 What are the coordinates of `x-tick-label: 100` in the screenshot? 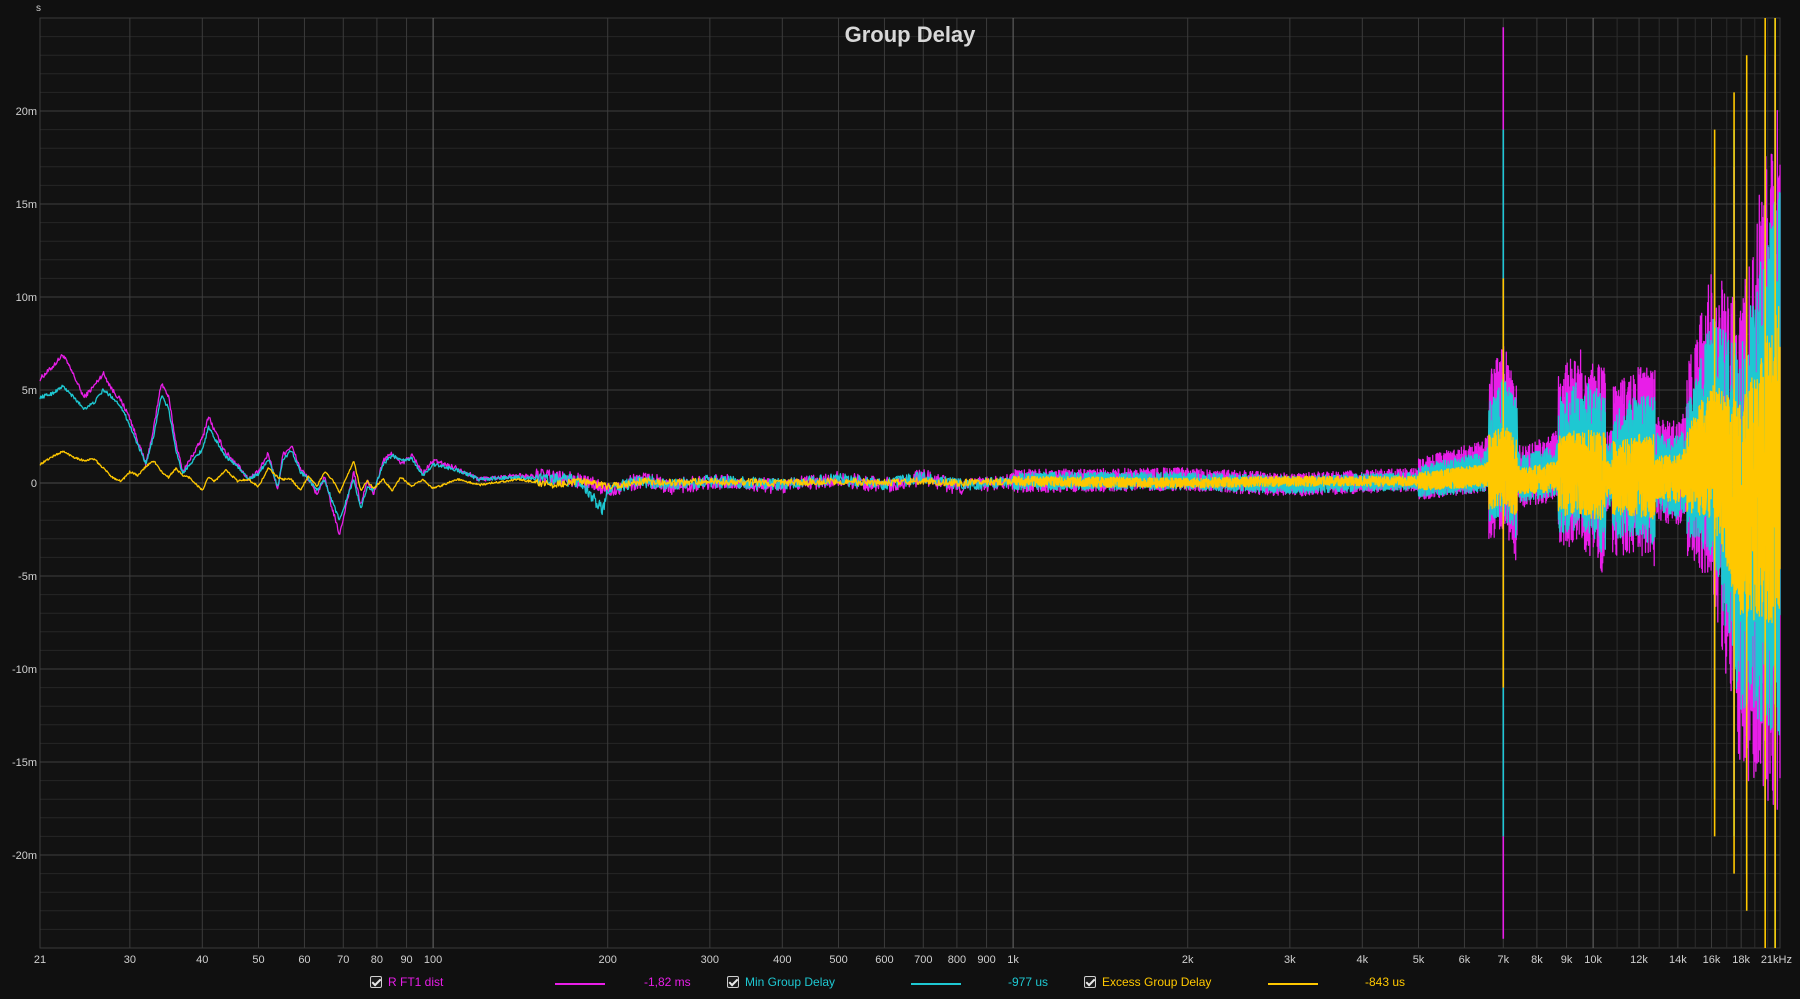 It's located at (433, 960).